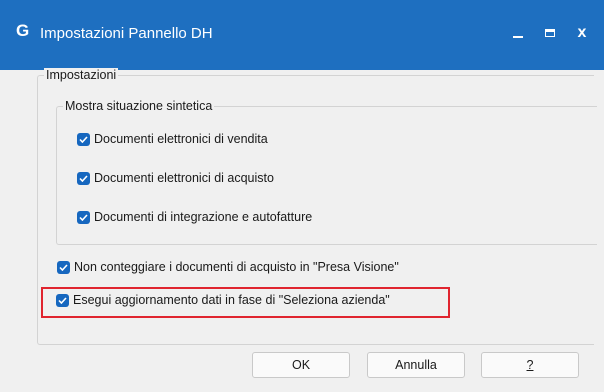  What do you see at coordinates (22, 30) in the screenshot?
I see `app-logo: G` at bounding box center [22, 30].